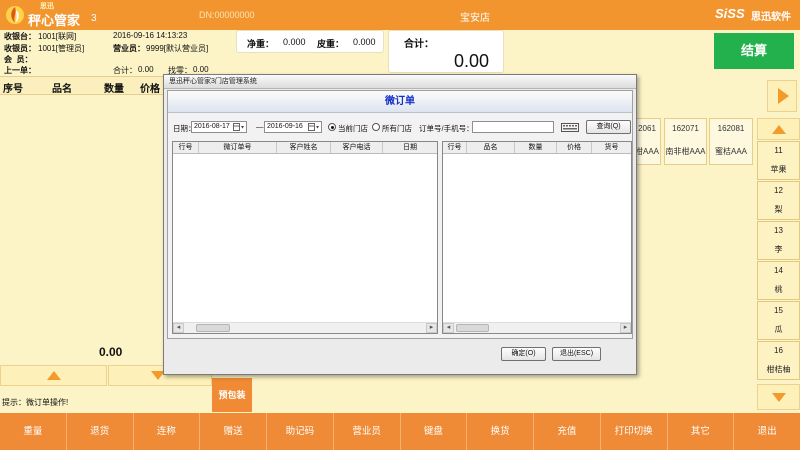  What do you see at coordinates (261, 44) in the screenshot?
I see `net-weight-label: 净重：` at bounding box center [261, 44].